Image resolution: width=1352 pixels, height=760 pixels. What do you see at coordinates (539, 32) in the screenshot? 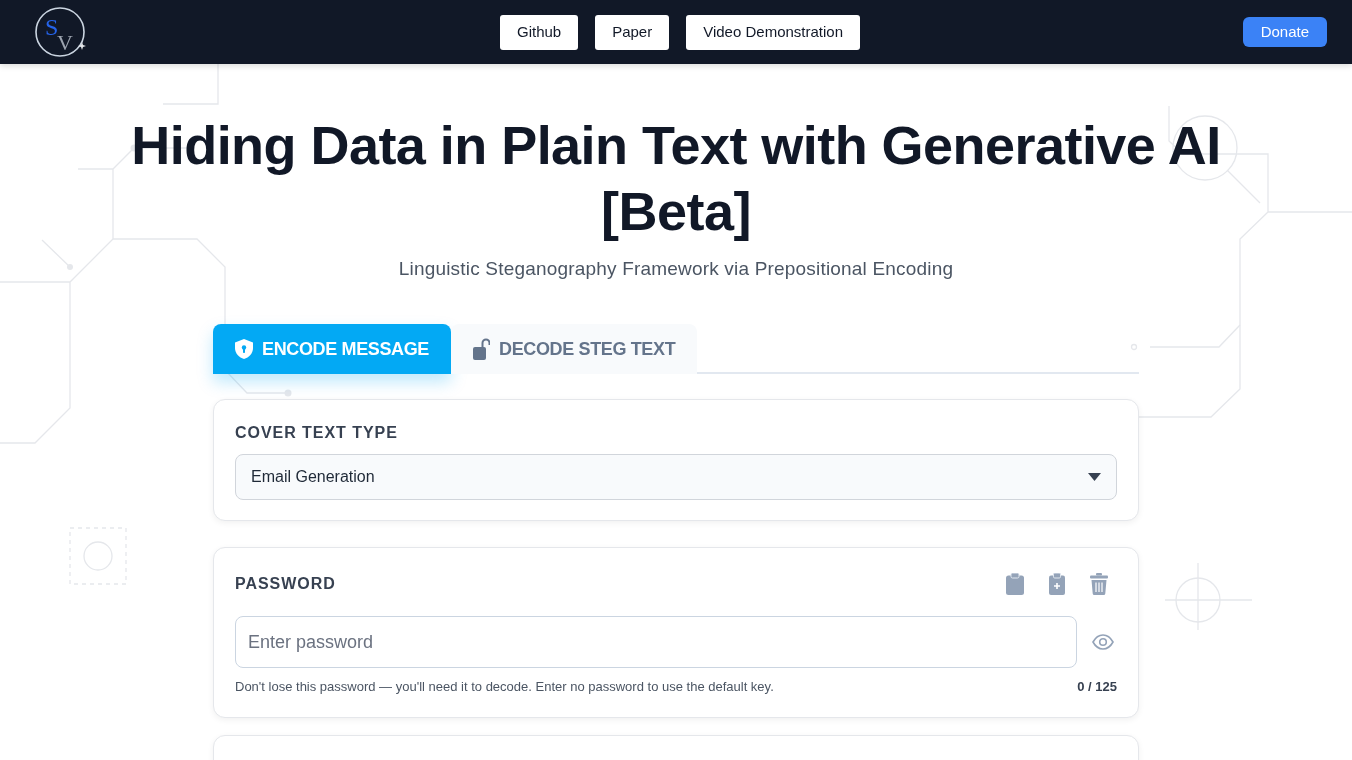
I see `nav-link-button: Github` at bounding box center [539, 32].